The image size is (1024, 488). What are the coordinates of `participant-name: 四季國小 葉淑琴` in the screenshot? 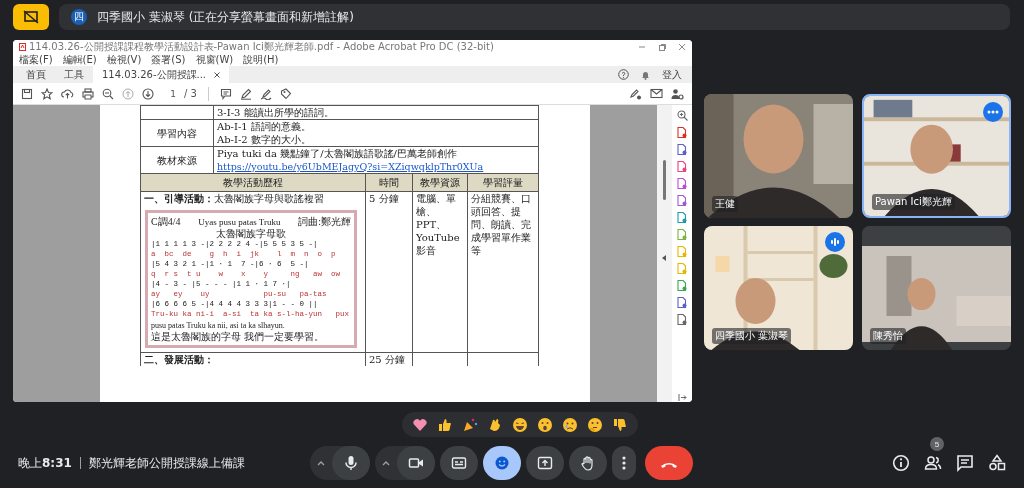 It's located at (752, 336).